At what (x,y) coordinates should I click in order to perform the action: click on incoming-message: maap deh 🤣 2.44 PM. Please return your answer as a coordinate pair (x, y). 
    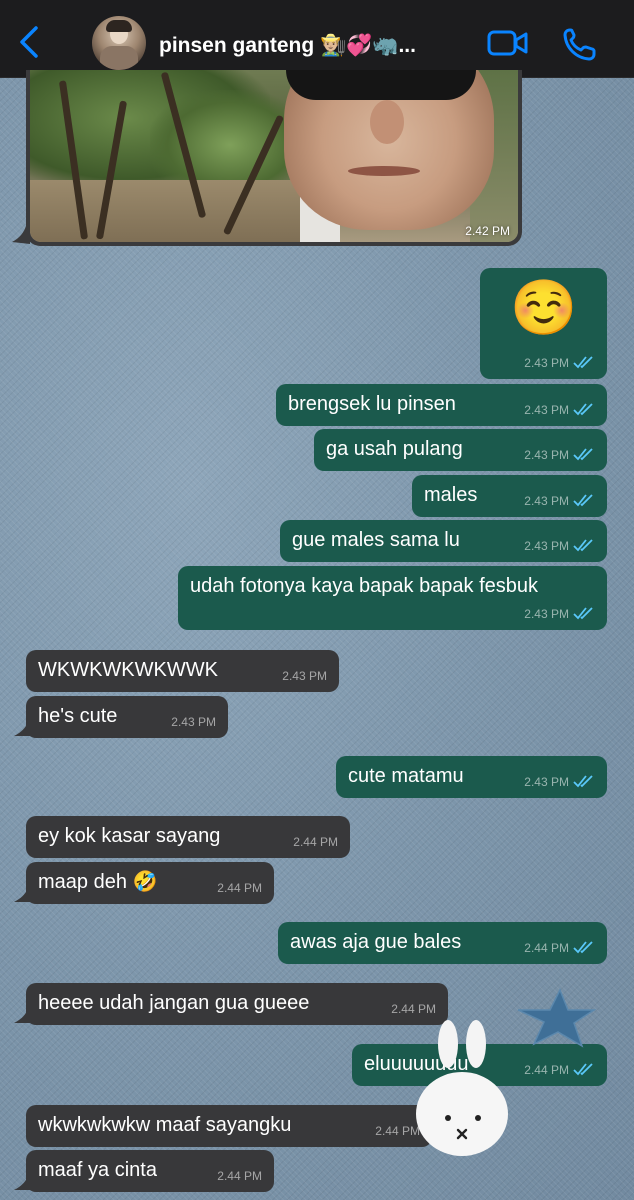
    Looking at the image, I should click on (150, 883).